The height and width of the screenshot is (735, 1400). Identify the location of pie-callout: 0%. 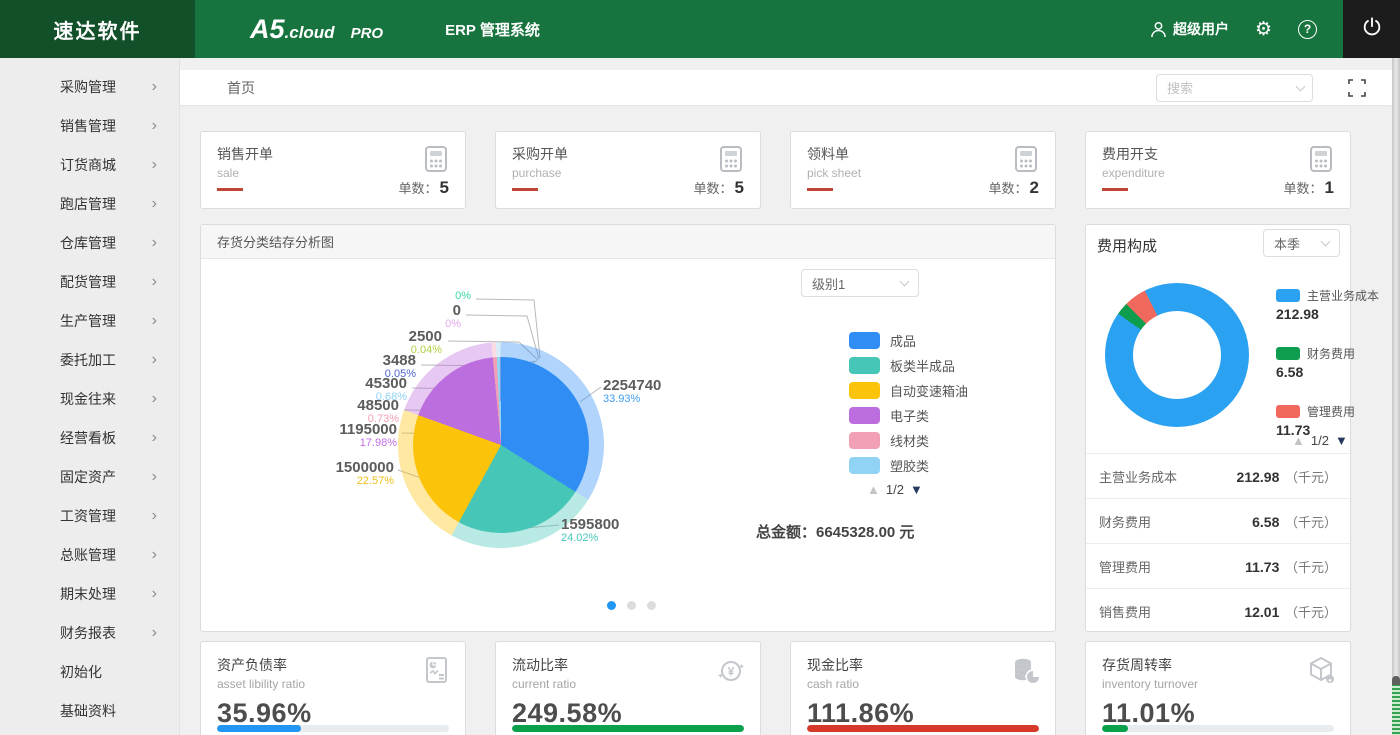
(463, 296).